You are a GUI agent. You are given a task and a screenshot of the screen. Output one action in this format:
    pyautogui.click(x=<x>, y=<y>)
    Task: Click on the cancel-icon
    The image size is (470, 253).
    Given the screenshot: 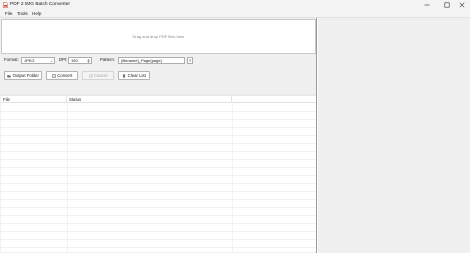 What is the action you would take?
    pyautogui.click(x=90, y=75)
    